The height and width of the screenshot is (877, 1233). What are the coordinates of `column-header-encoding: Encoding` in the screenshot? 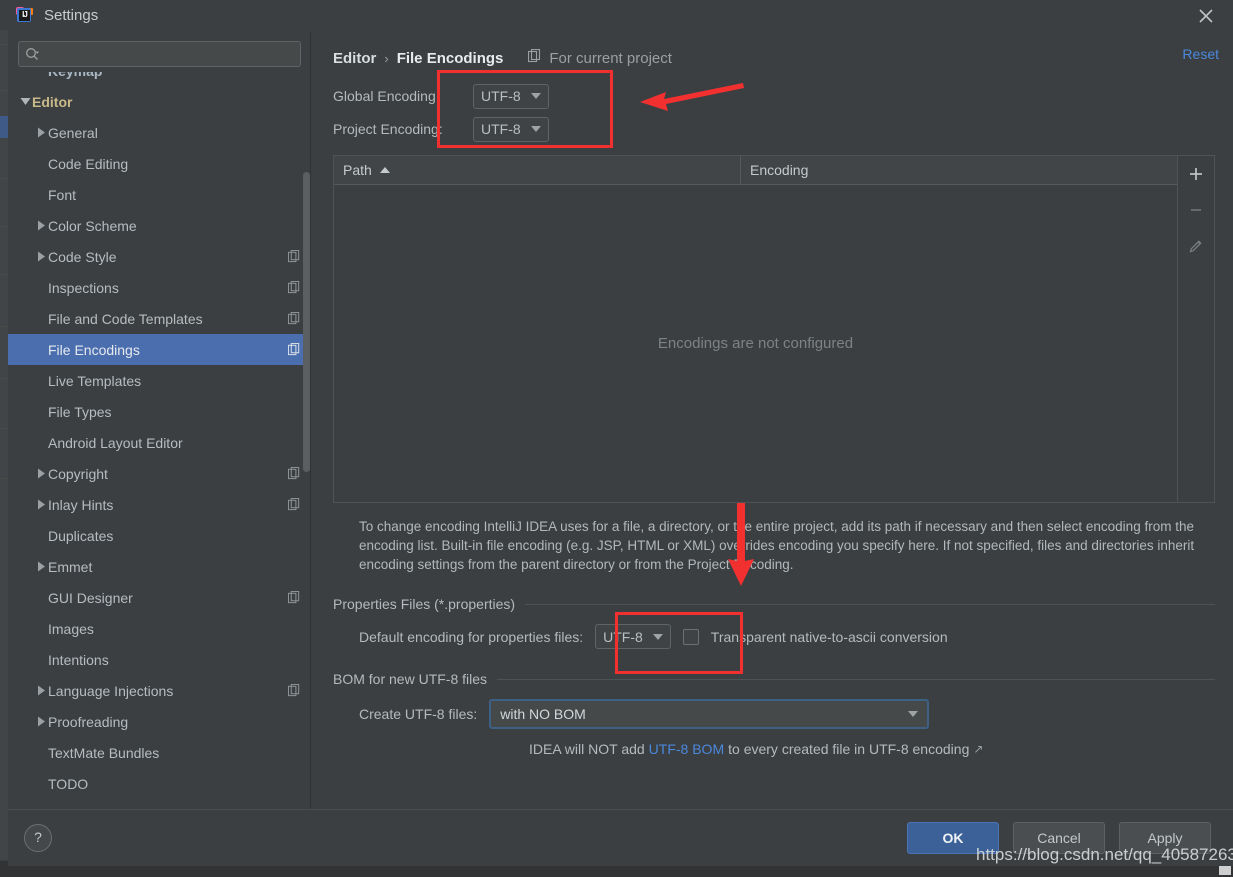 It's located at (959, 170).